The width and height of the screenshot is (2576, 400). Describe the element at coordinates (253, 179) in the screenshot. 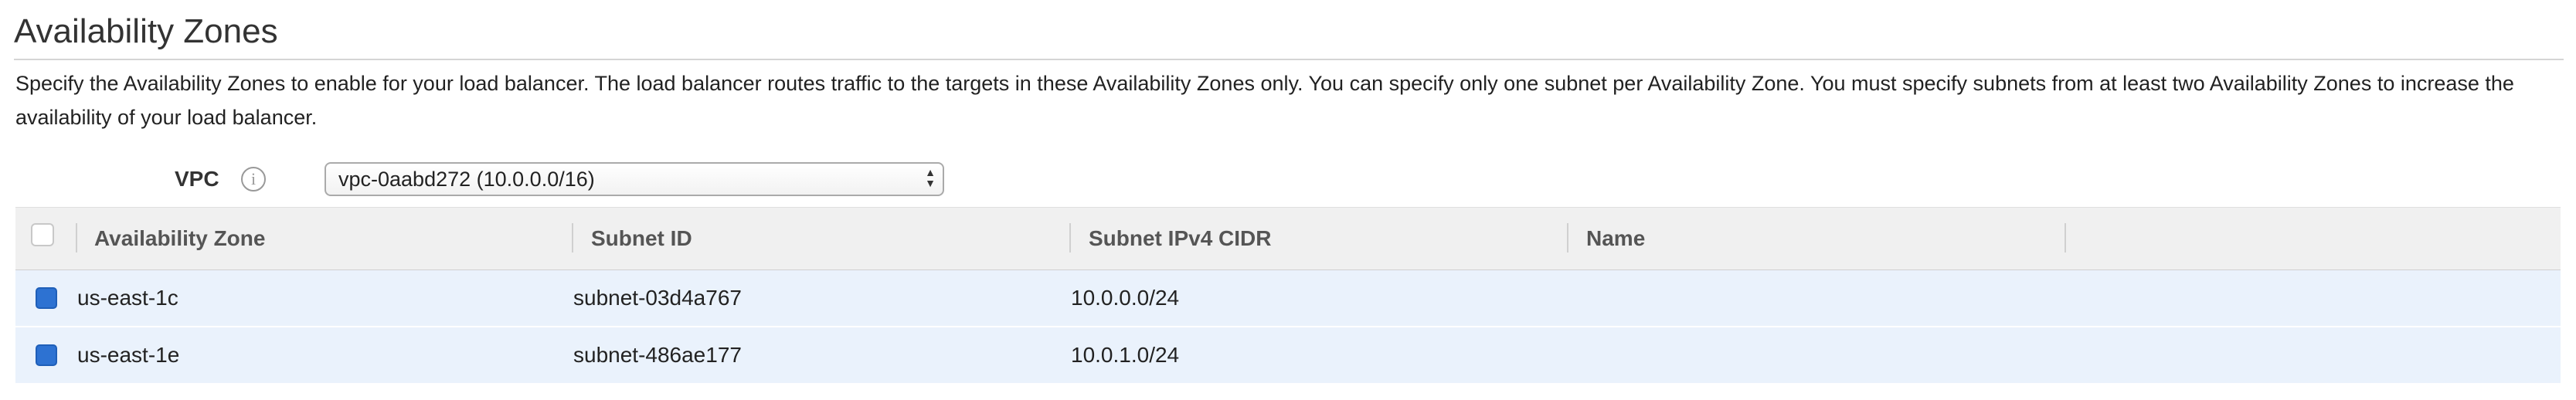

I see `info-icon: i` at that location.